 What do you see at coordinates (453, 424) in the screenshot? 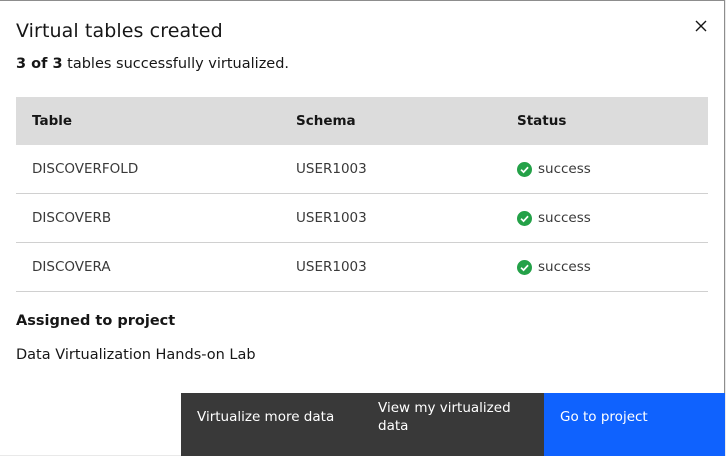
I see `view-virtualized-data-button: View my virtualized data` at bounding box center [453, 424].